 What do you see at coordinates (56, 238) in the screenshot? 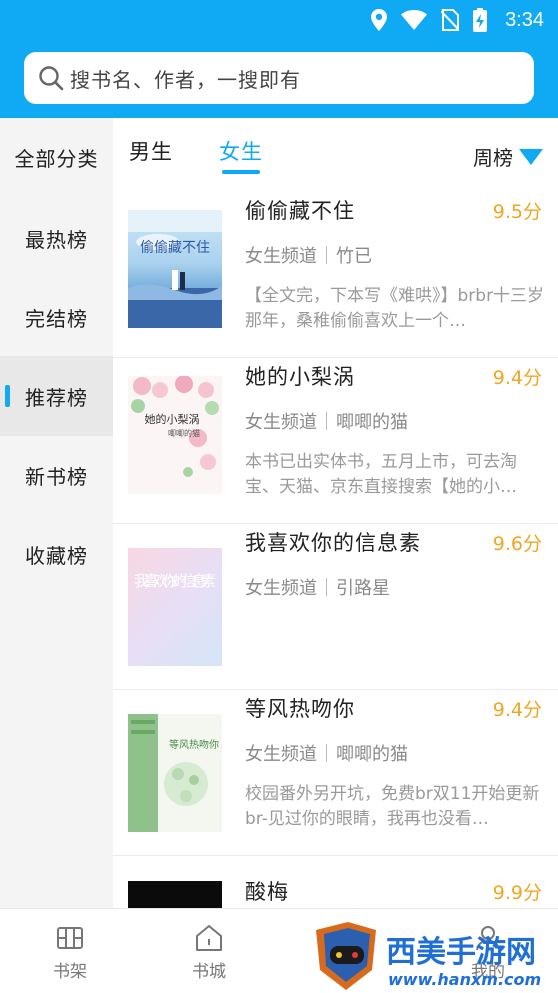
I see `sidebar-item-hottest: 最热榜` at bounding box center [56, 238].